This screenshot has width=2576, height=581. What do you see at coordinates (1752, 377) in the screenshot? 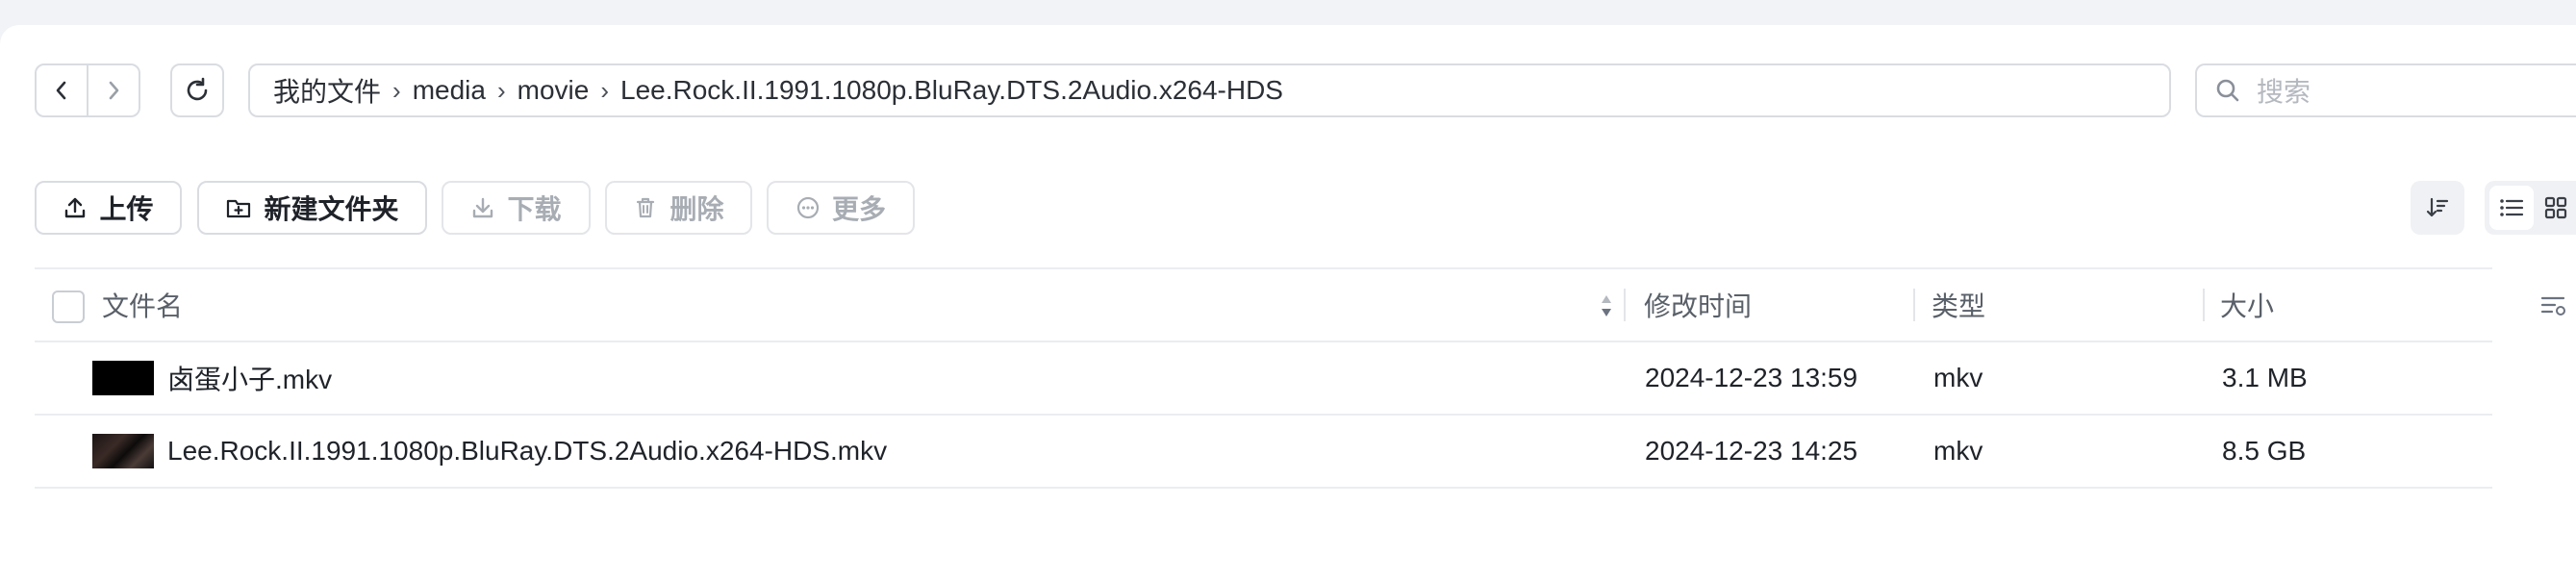
I see `modified-cell: 2024-12-23 13:59` at bounding box center [1752, 377].